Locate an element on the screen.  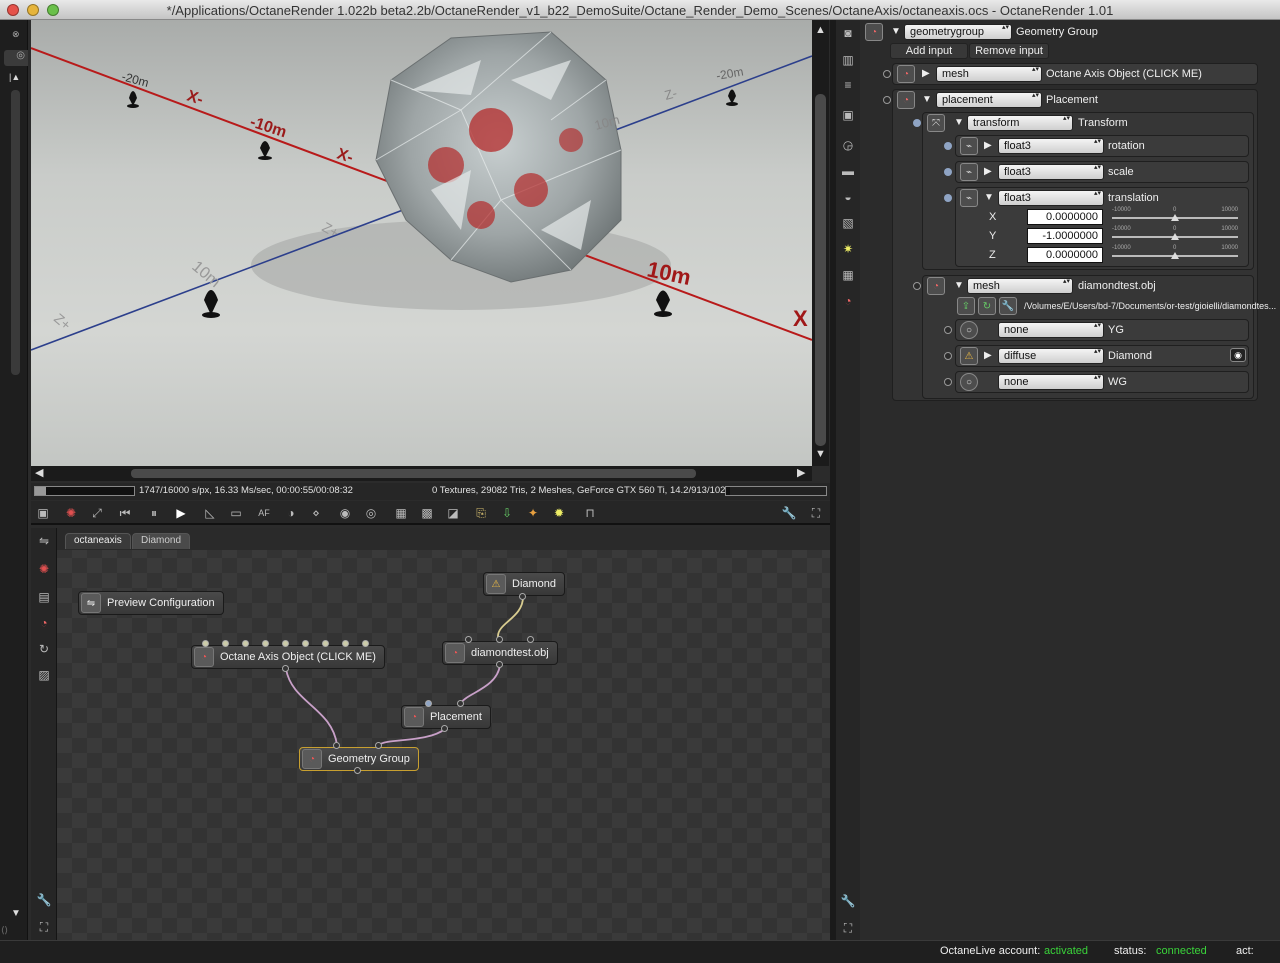
tab-octaneaxis: octaneaxis is located at coordinates (98, 541).